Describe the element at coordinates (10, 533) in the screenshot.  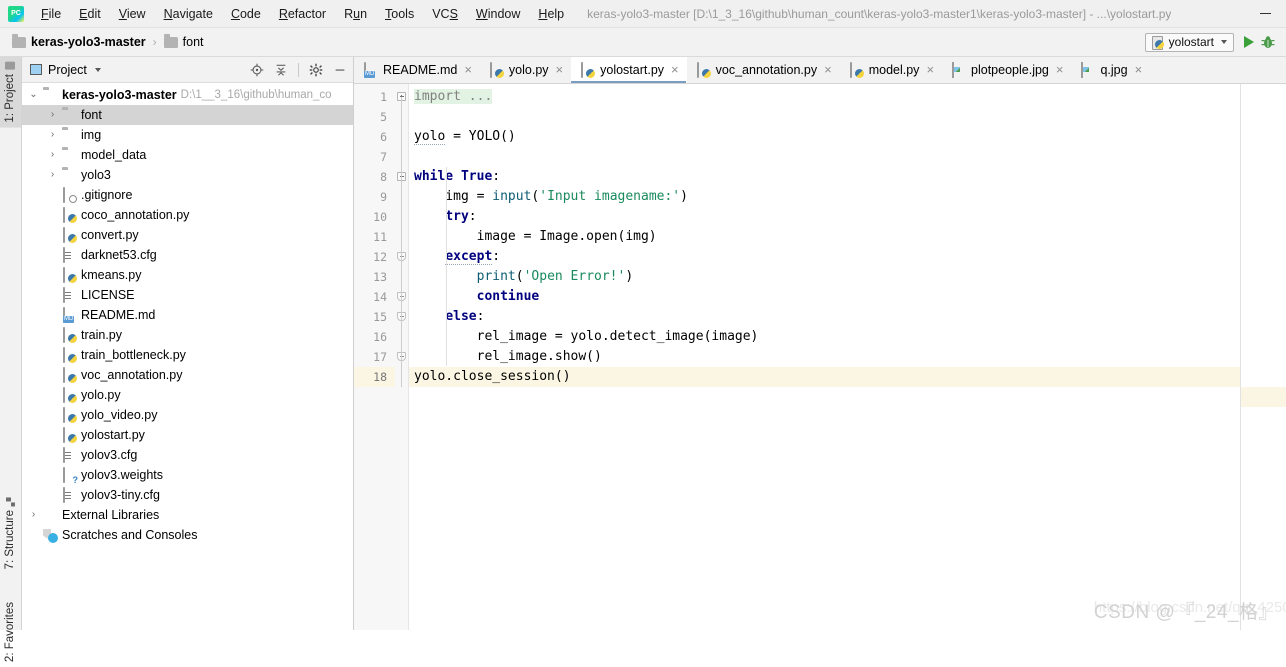
I see `sidebar-item-structure: 7: Structure` at that location.